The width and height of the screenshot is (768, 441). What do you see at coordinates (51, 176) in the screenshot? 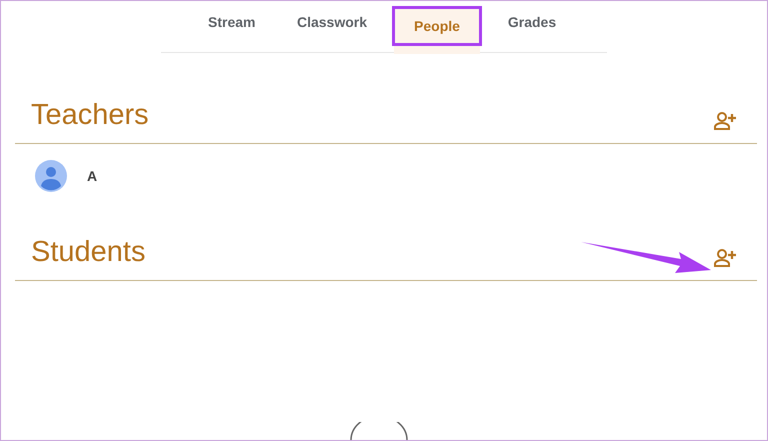
I see `avatar-icon` at bounding box center [51, 176].